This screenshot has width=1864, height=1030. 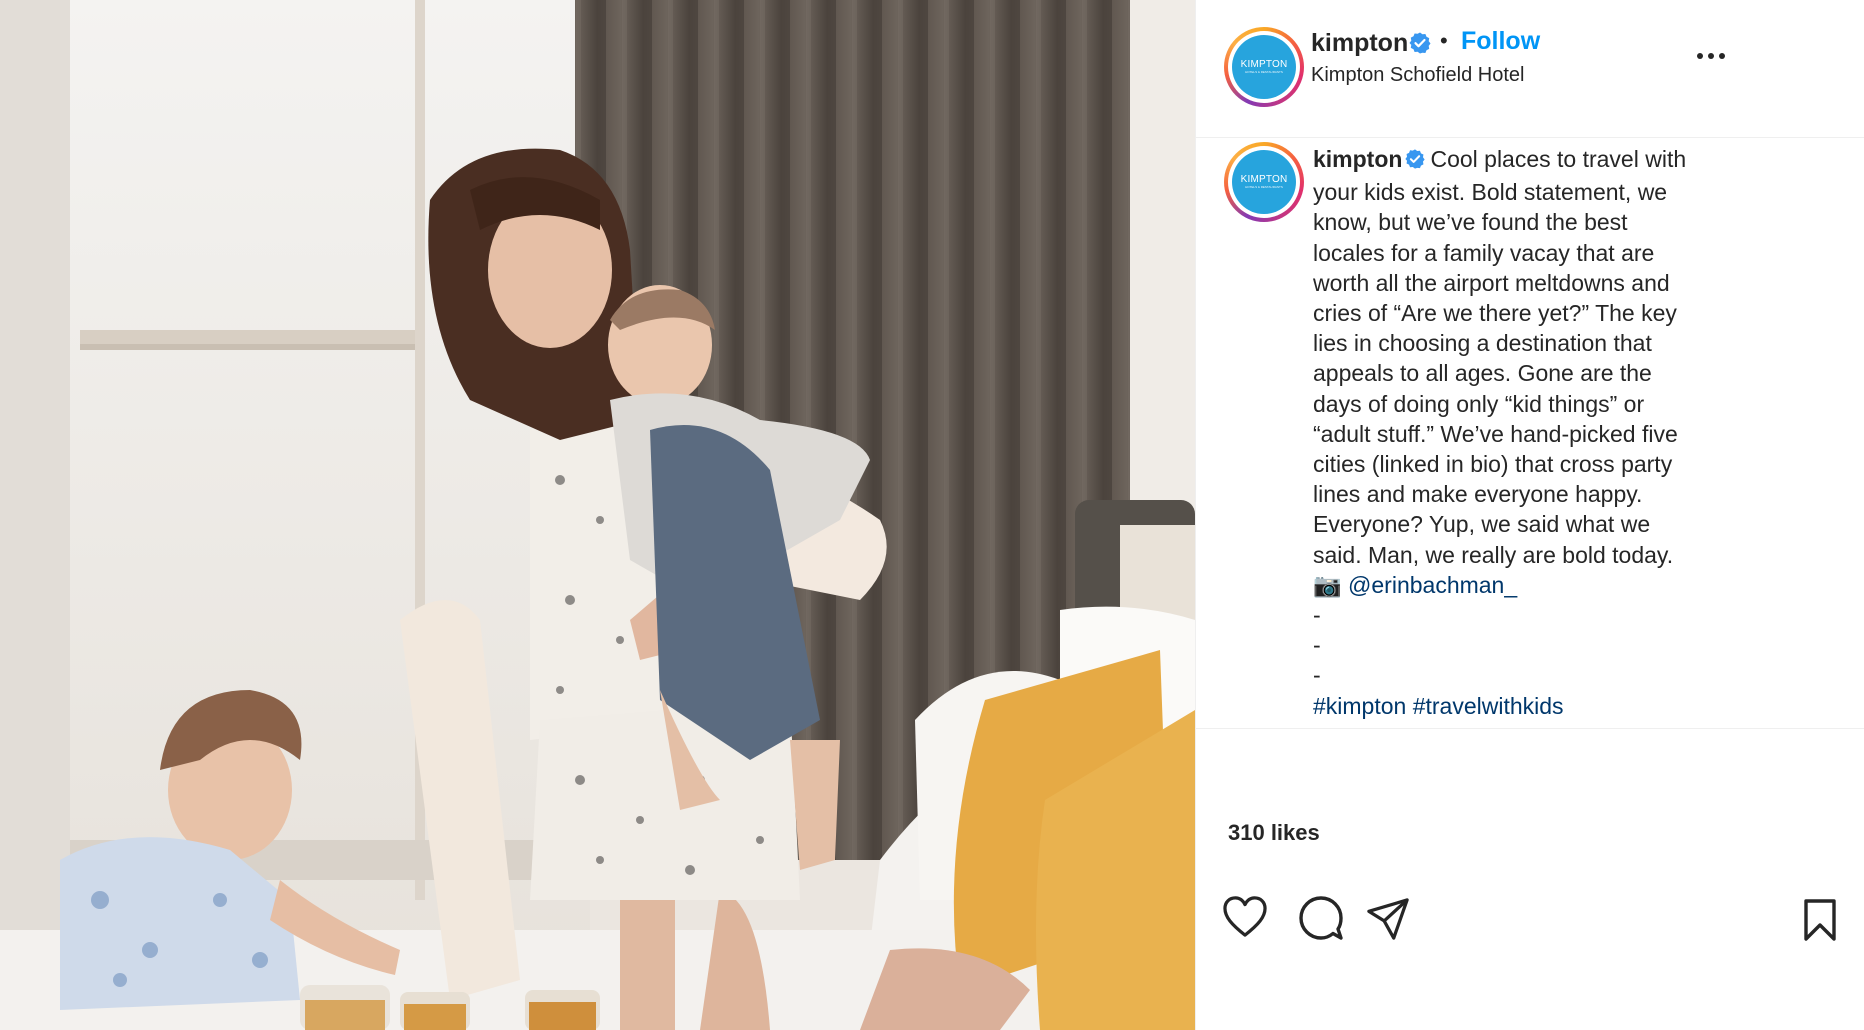 What do you see at coordinates (1245, 919) in the screenshot?
I see `heart-icon` at bounding box center [1245, 919].